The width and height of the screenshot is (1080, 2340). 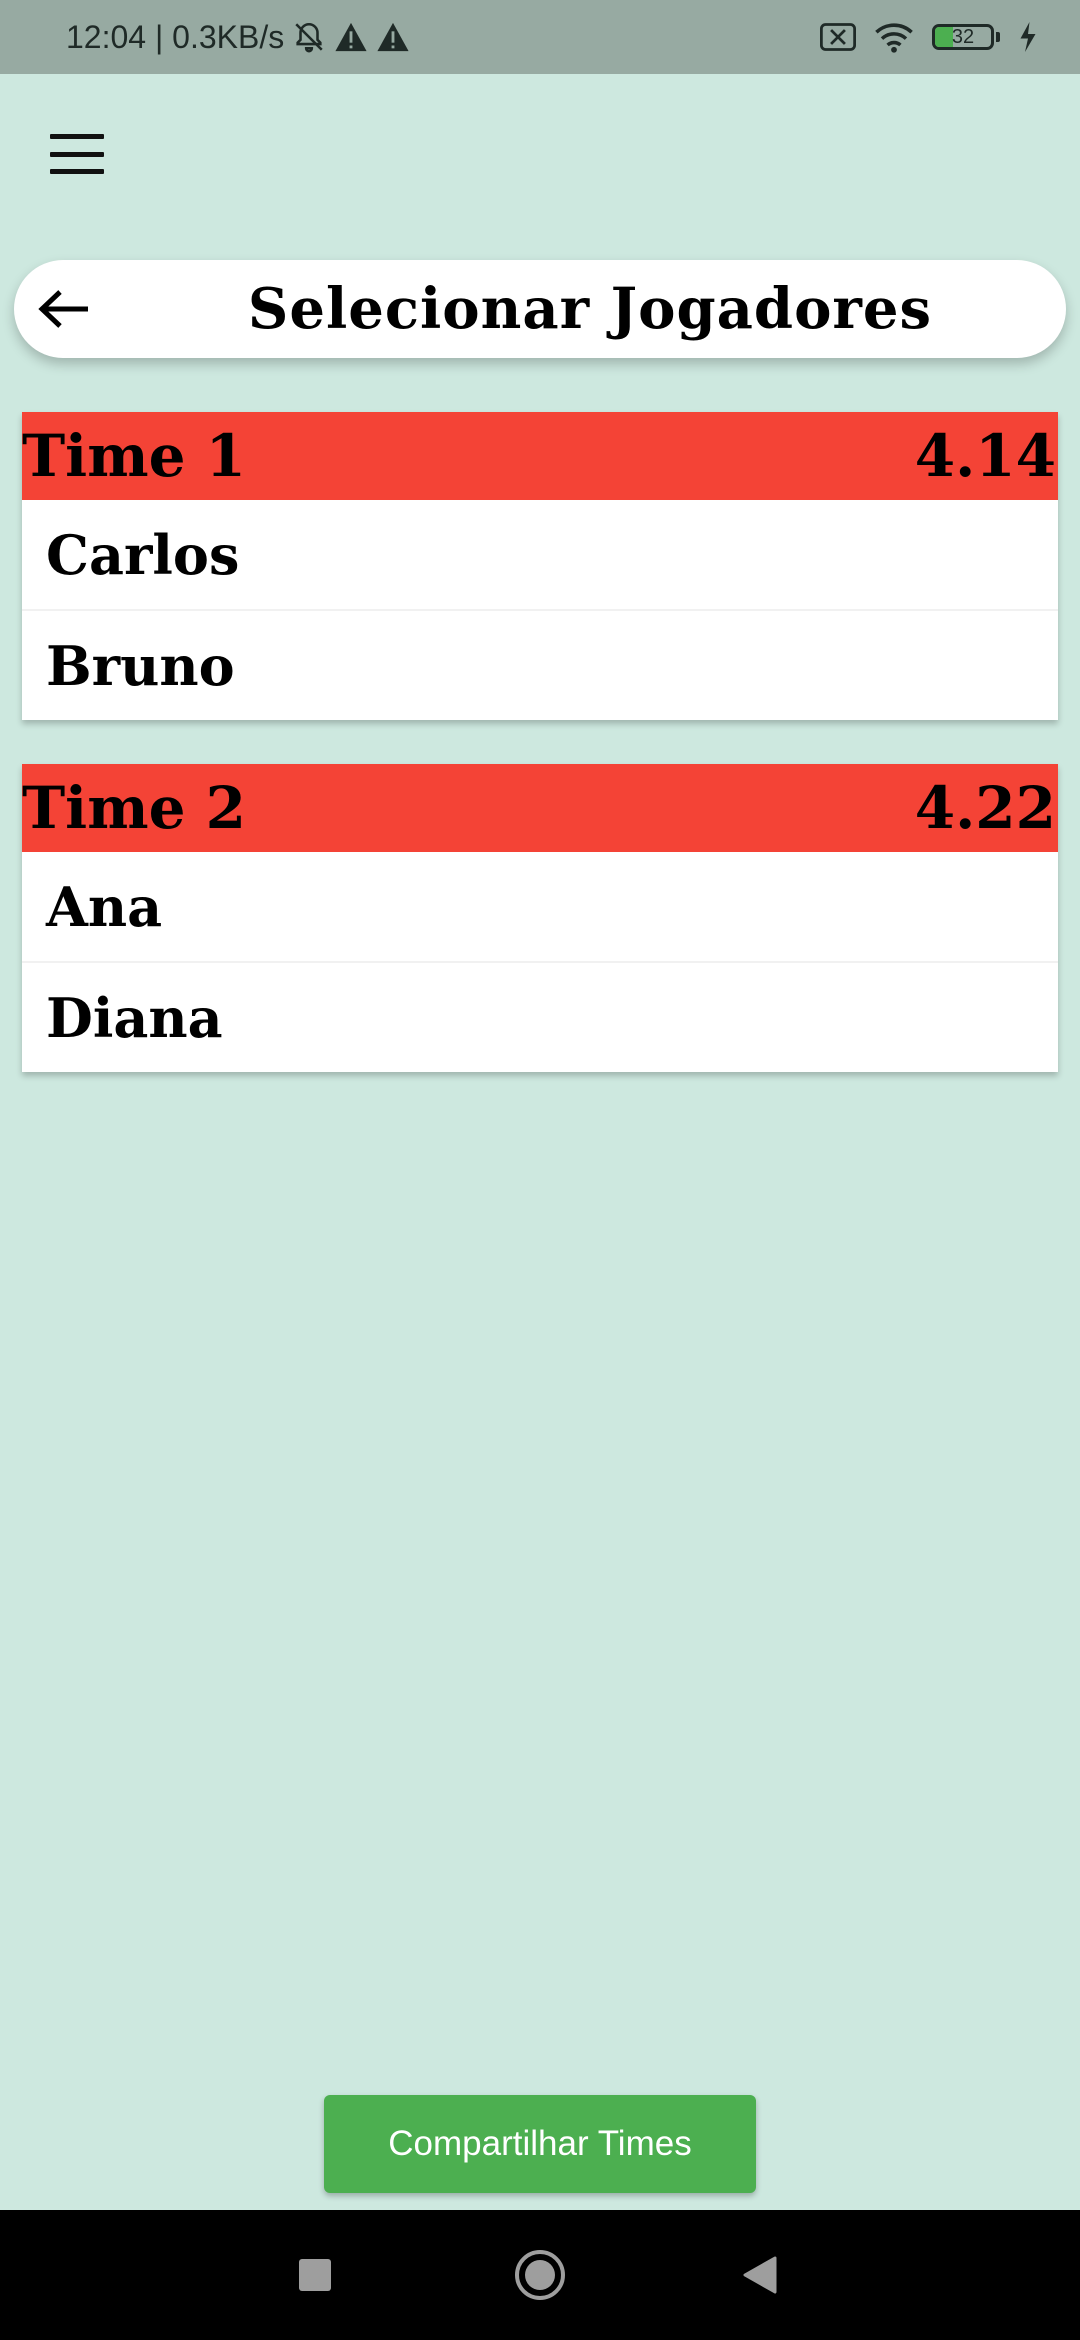 What do you see at coordinates (985, 456) in the screenshot?
I see `team-score: 4.14` at bounding box center [985, 456].